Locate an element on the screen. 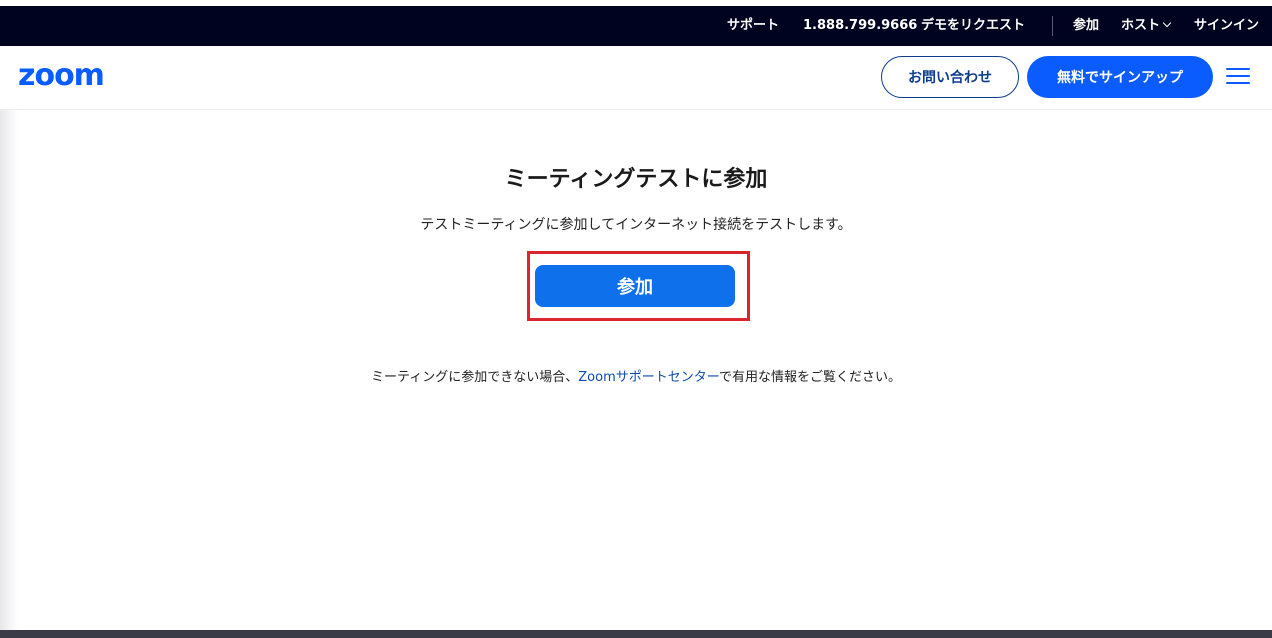 The width and height of the screenshot is (1272, 638). host-label: ホスト is located at coordinates (1141, 25).